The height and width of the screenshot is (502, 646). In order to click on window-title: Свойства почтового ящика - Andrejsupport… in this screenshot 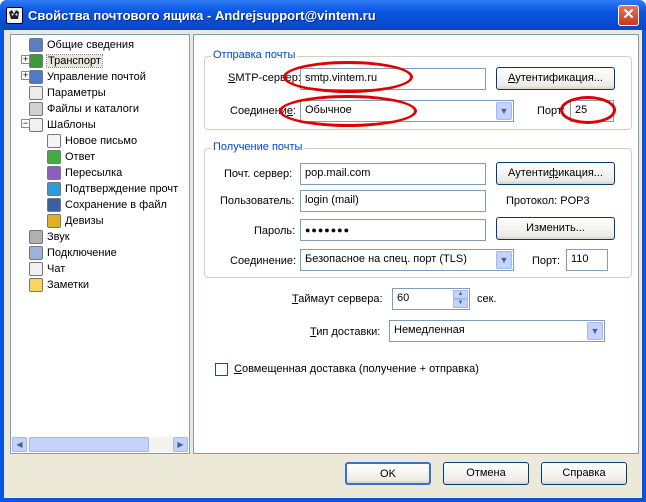, I will do `click(202, 15)`.